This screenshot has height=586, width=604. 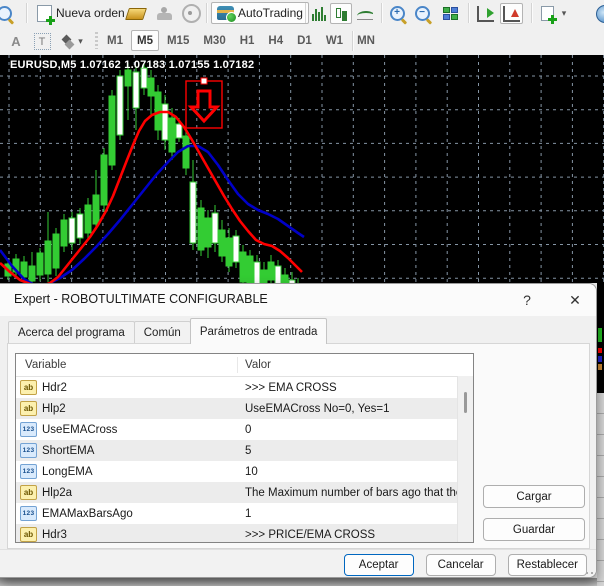 What do you see at coordinates (564, 13) in the screenshot?
I see `new-chart-dropdown-icon: ▾` at bounding box center [564, 13].